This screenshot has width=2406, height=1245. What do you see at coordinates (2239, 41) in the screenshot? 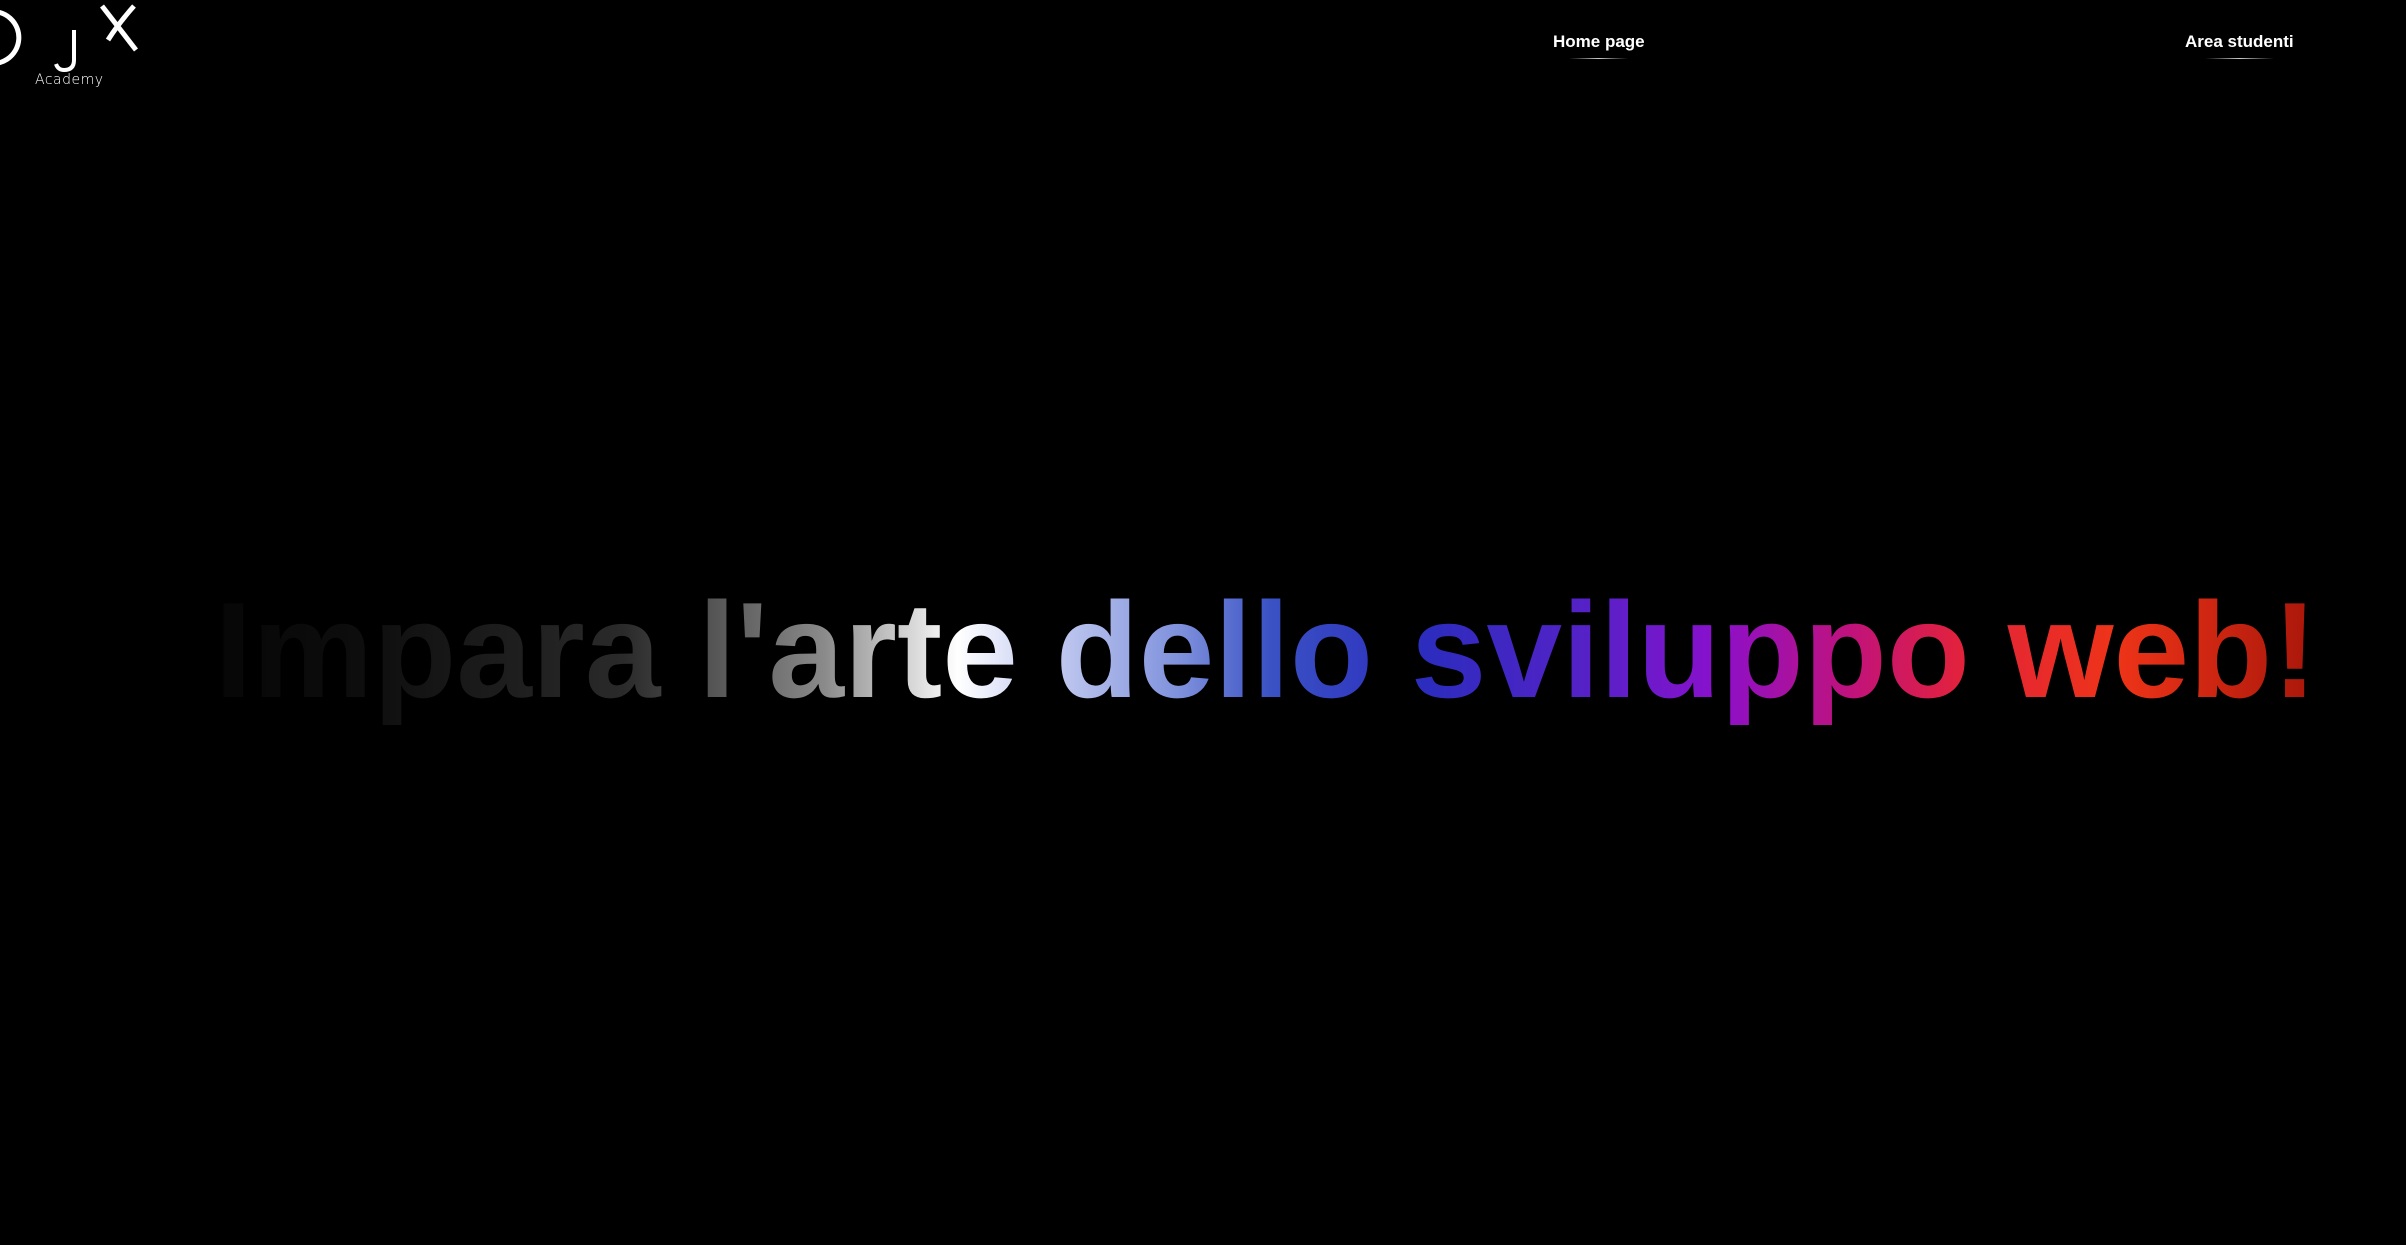
I see `nav-area-studenti-label: Area studenti` at bounding box center [2239, 41].